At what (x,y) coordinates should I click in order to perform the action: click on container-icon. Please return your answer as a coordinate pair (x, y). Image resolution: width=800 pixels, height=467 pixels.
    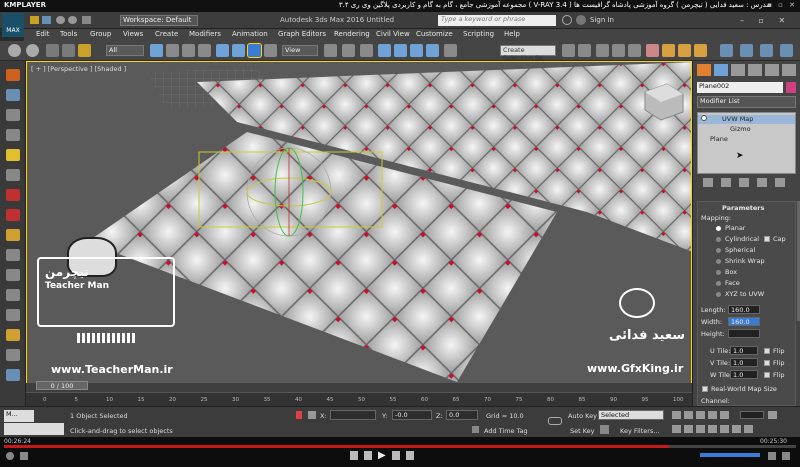
    Looking at the image, I should click on (13, 135).